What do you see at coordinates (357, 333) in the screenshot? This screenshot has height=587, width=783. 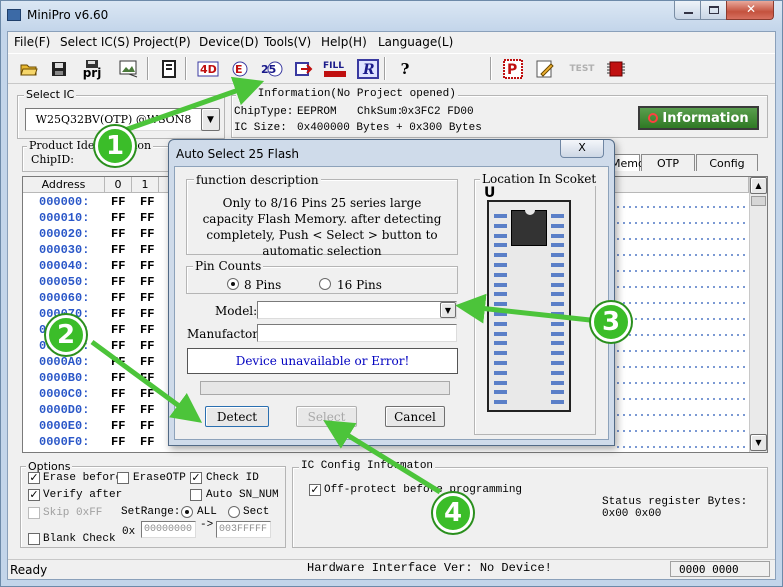 I see `manufactory-field` at bounding box center [357, 333].